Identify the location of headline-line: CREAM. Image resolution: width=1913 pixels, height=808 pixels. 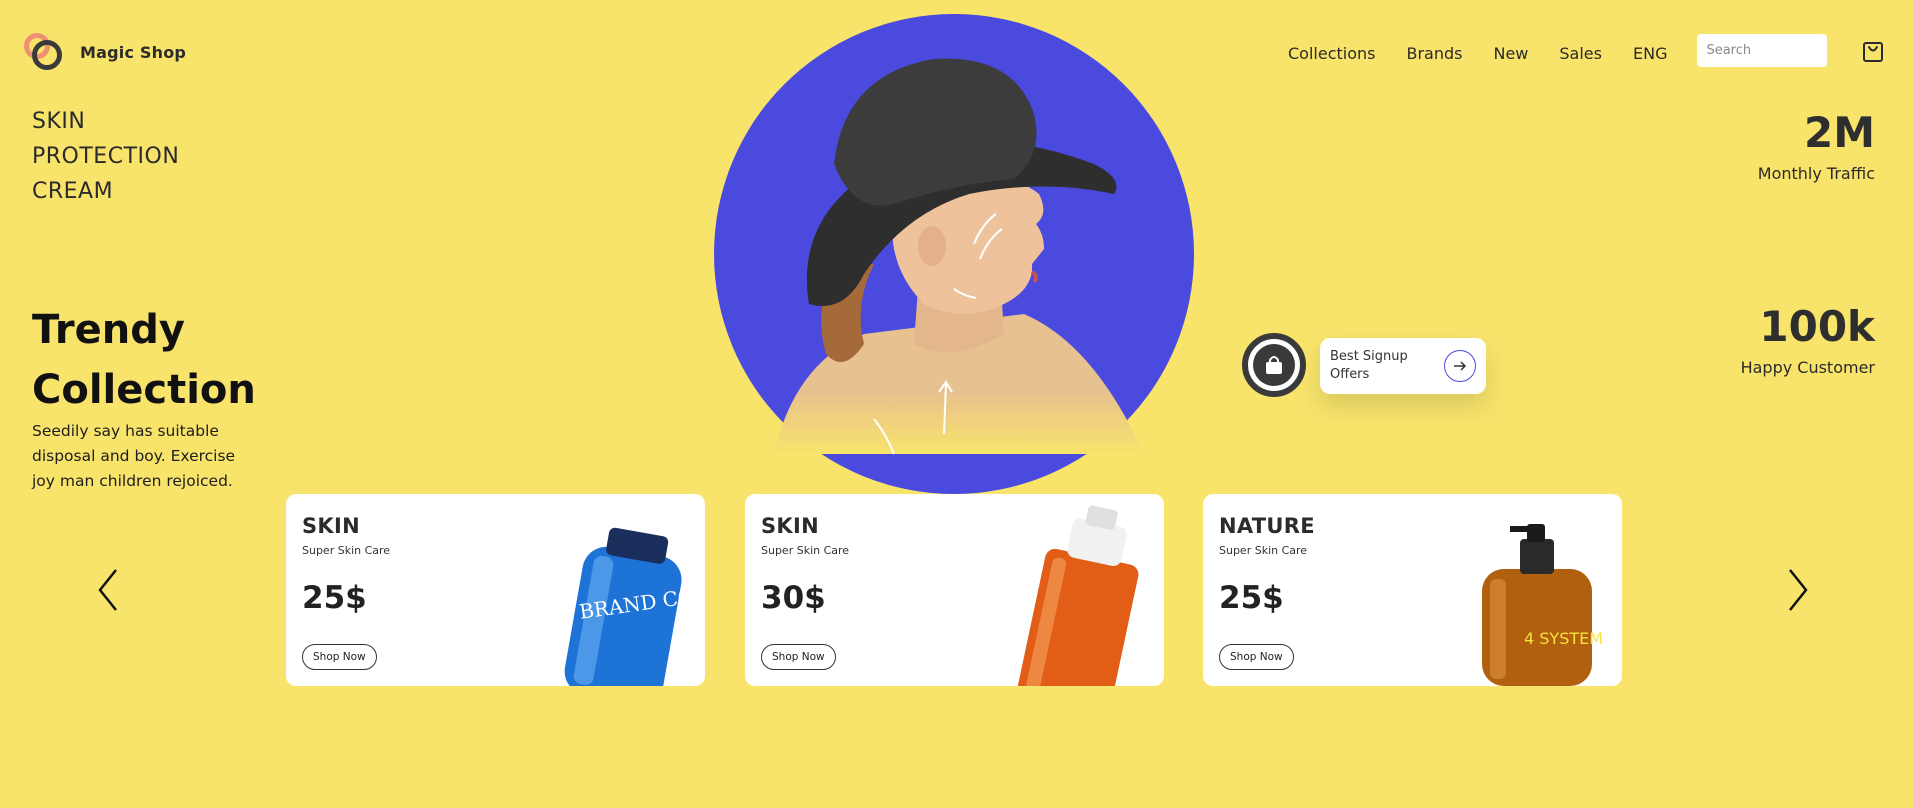
(73, 191).